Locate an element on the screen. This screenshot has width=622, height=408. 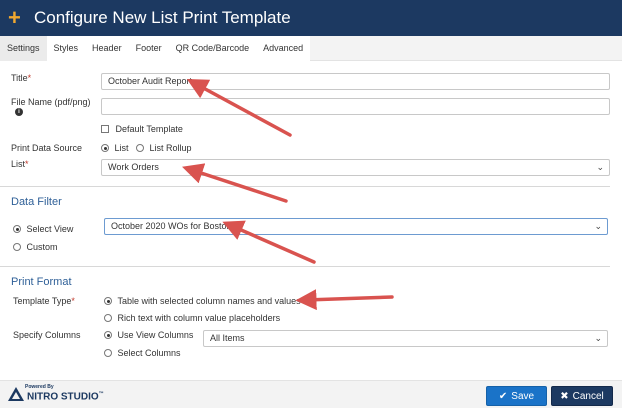
source-list-rollup-option: List Rollup is located at coordinates (164, 148).